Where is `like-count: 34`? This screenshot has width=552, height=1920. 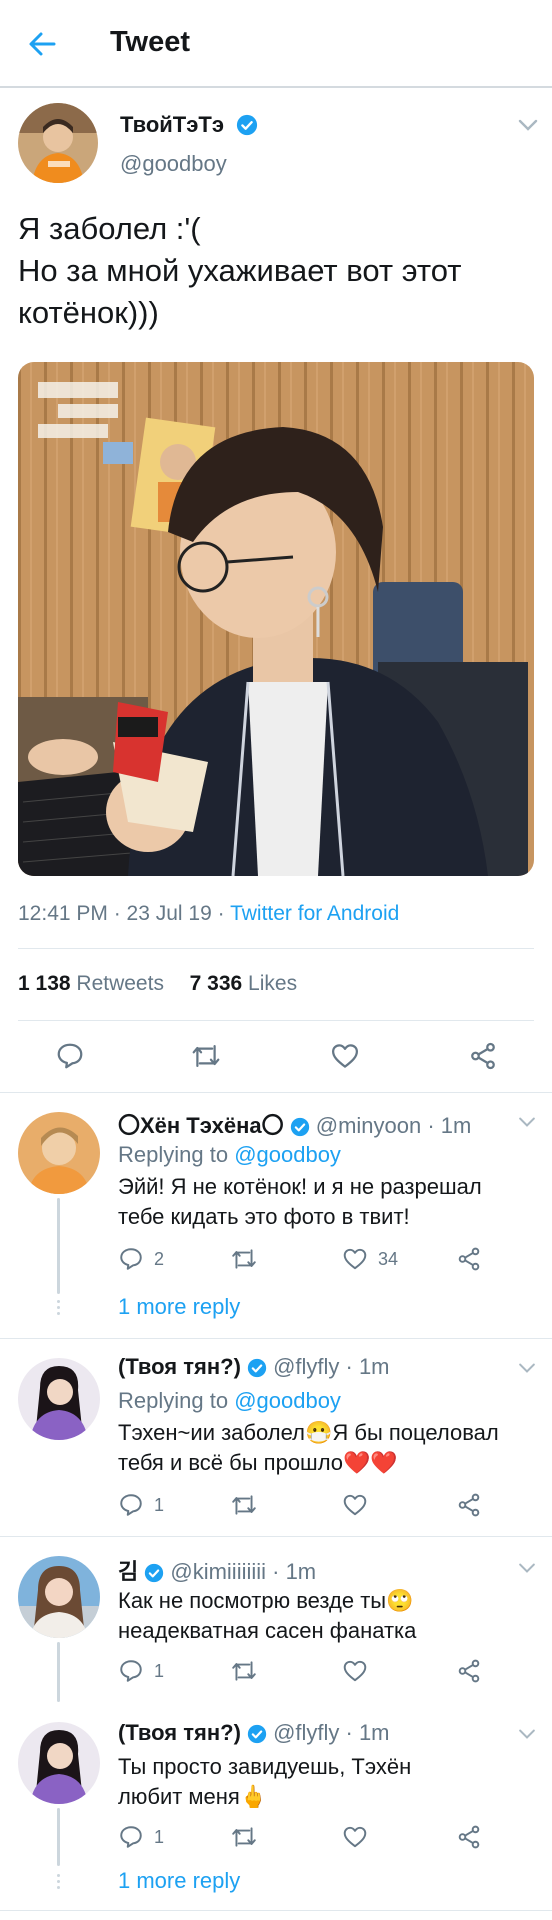 like-count: 34 is located at coordinates (388, 1258).